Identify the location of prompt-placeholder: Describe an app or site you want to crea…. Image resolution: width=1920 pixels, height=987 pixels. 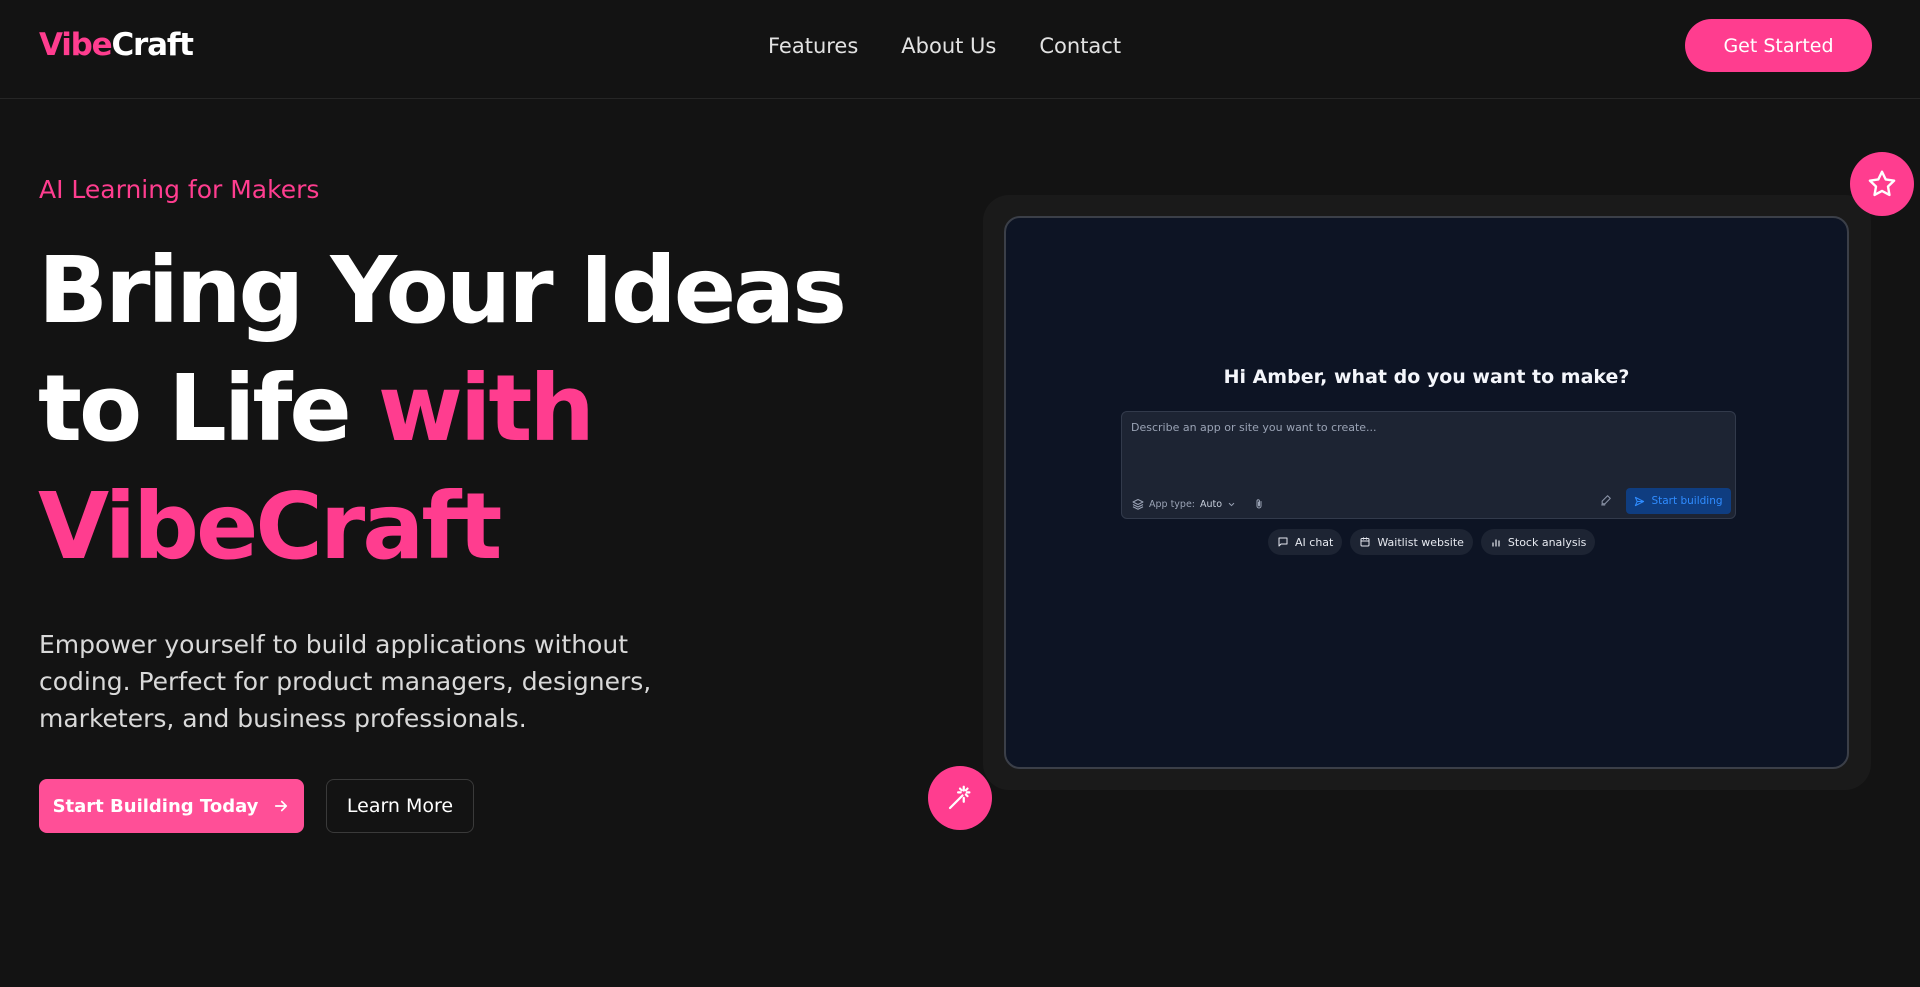
(1254, 427).